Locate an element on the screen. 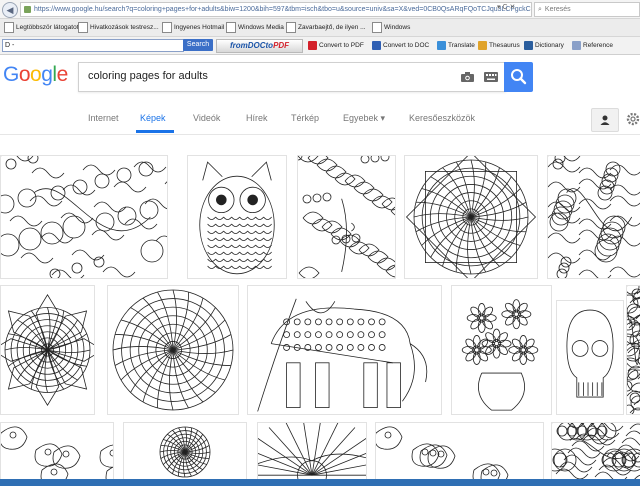 The image size is (640, 486). browser-search-placeholder: Keresés is located at coordinates (557, 9).